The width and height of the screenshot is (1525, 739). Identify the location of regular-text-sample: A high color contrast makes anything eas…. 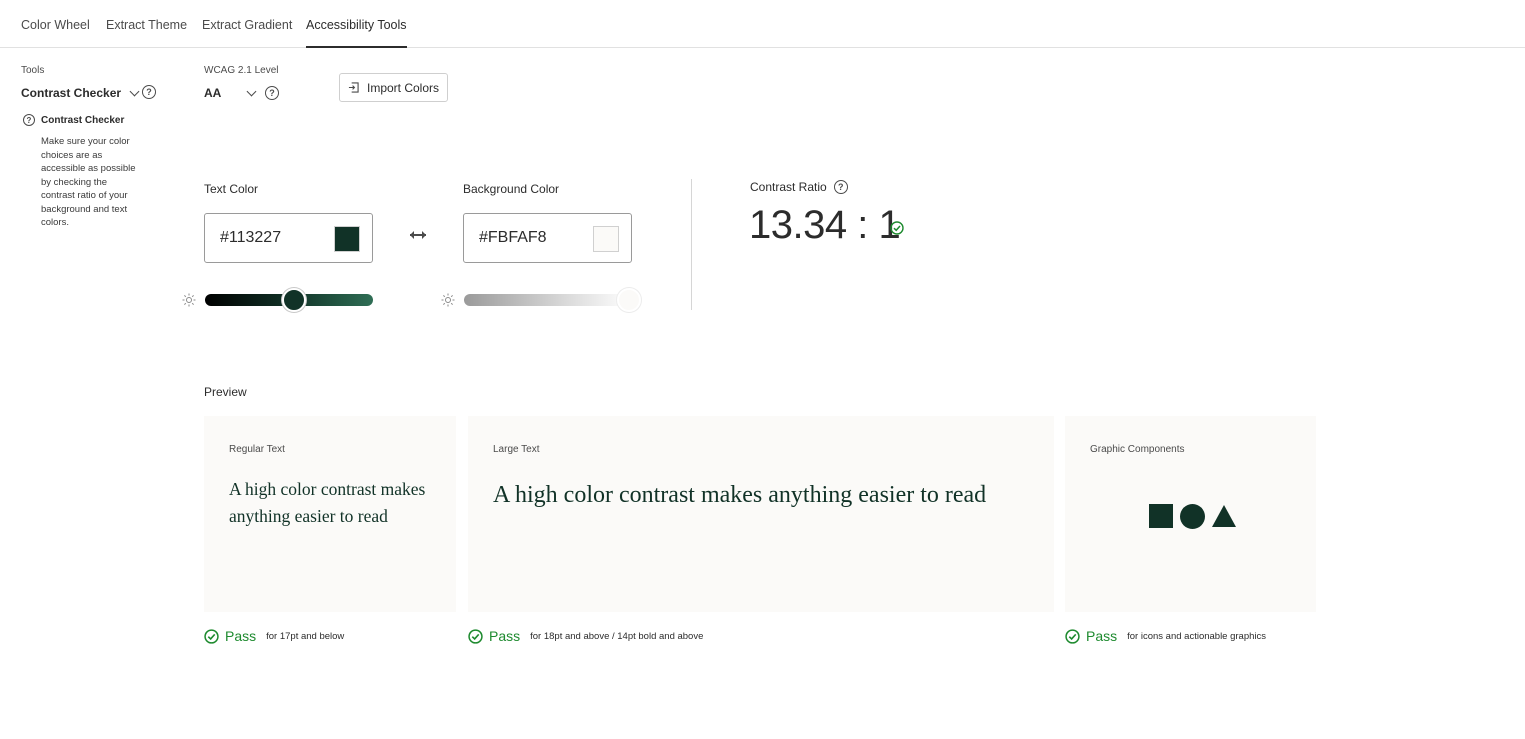
(327, 502).